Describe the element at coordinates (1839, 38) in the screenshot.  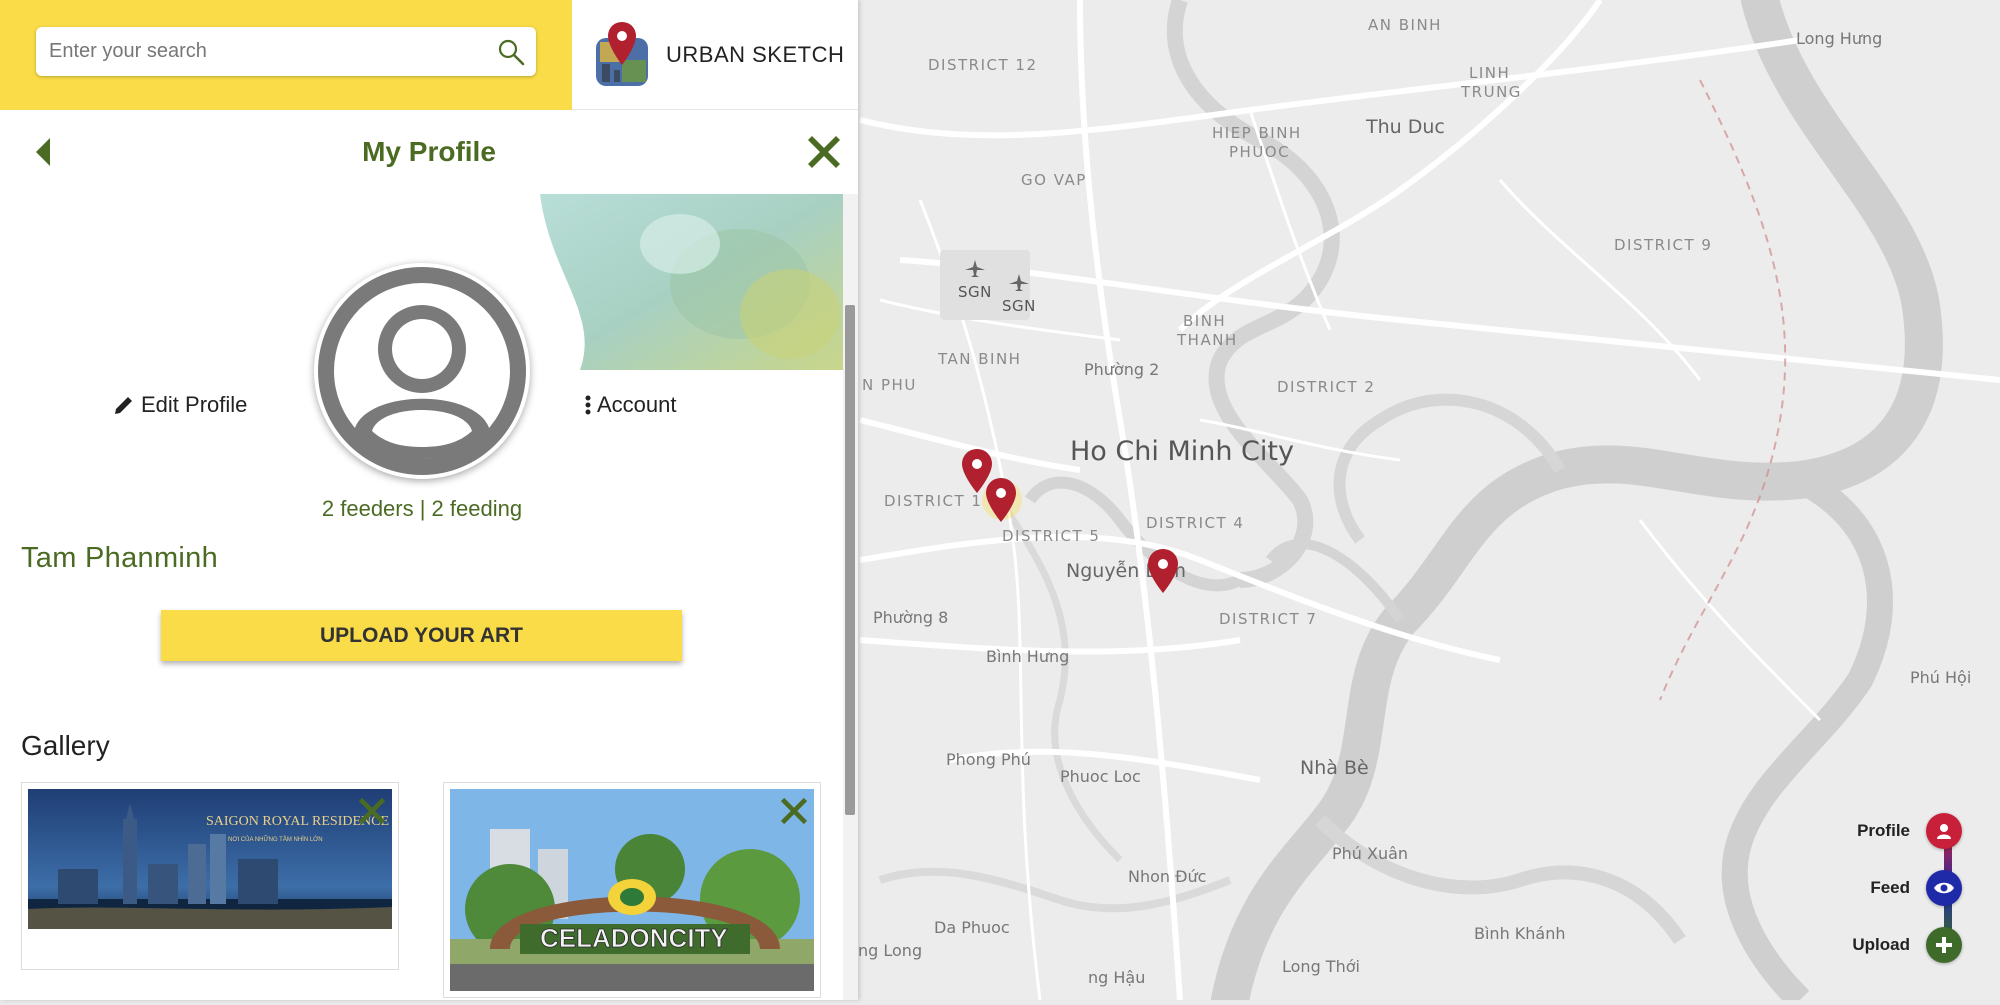
I see `map-label-long-hung: Long Hưng` at that location.